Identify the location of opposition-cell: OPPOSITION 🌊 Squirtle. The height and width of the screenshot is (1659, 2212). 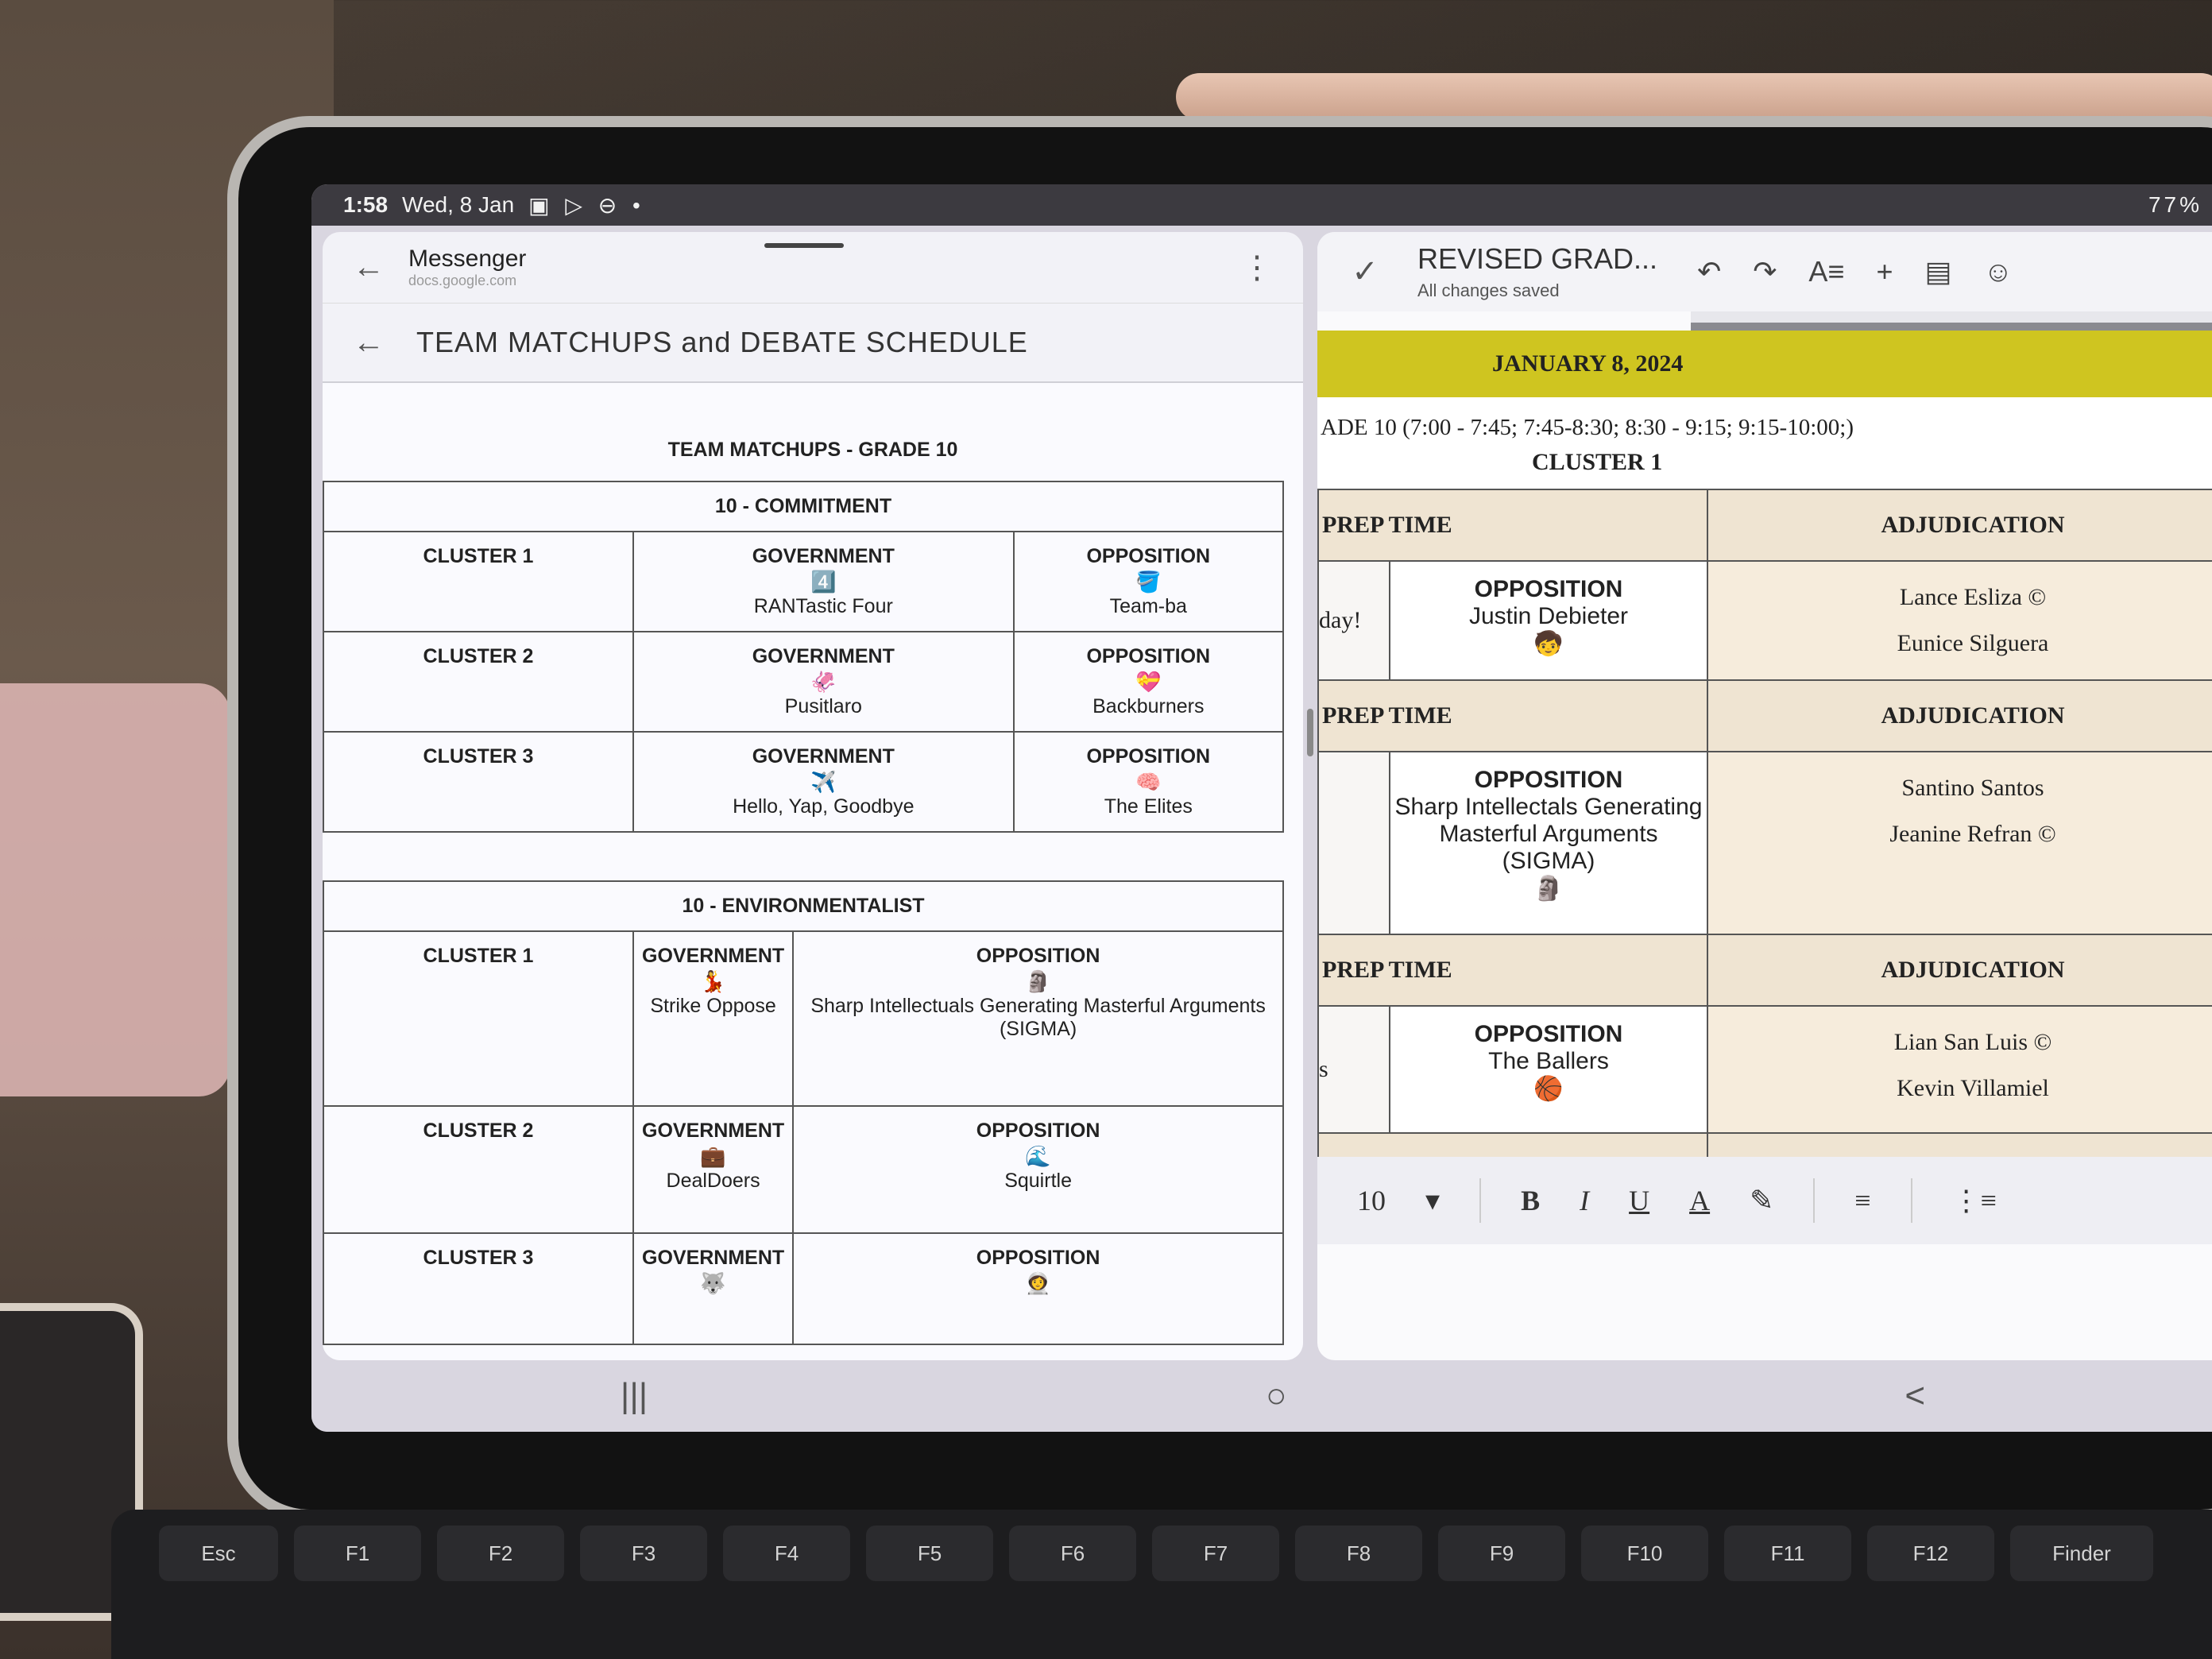
(1038, 1169).